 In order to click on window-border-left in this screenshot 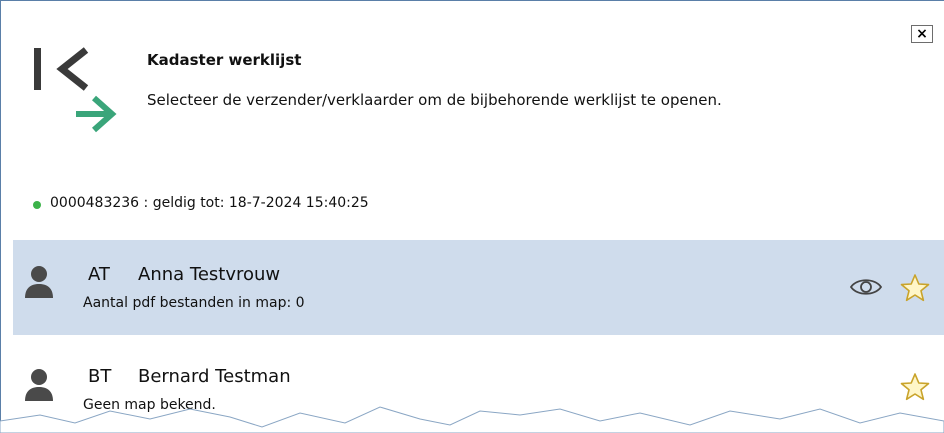, I will do `click(0, 216)`.